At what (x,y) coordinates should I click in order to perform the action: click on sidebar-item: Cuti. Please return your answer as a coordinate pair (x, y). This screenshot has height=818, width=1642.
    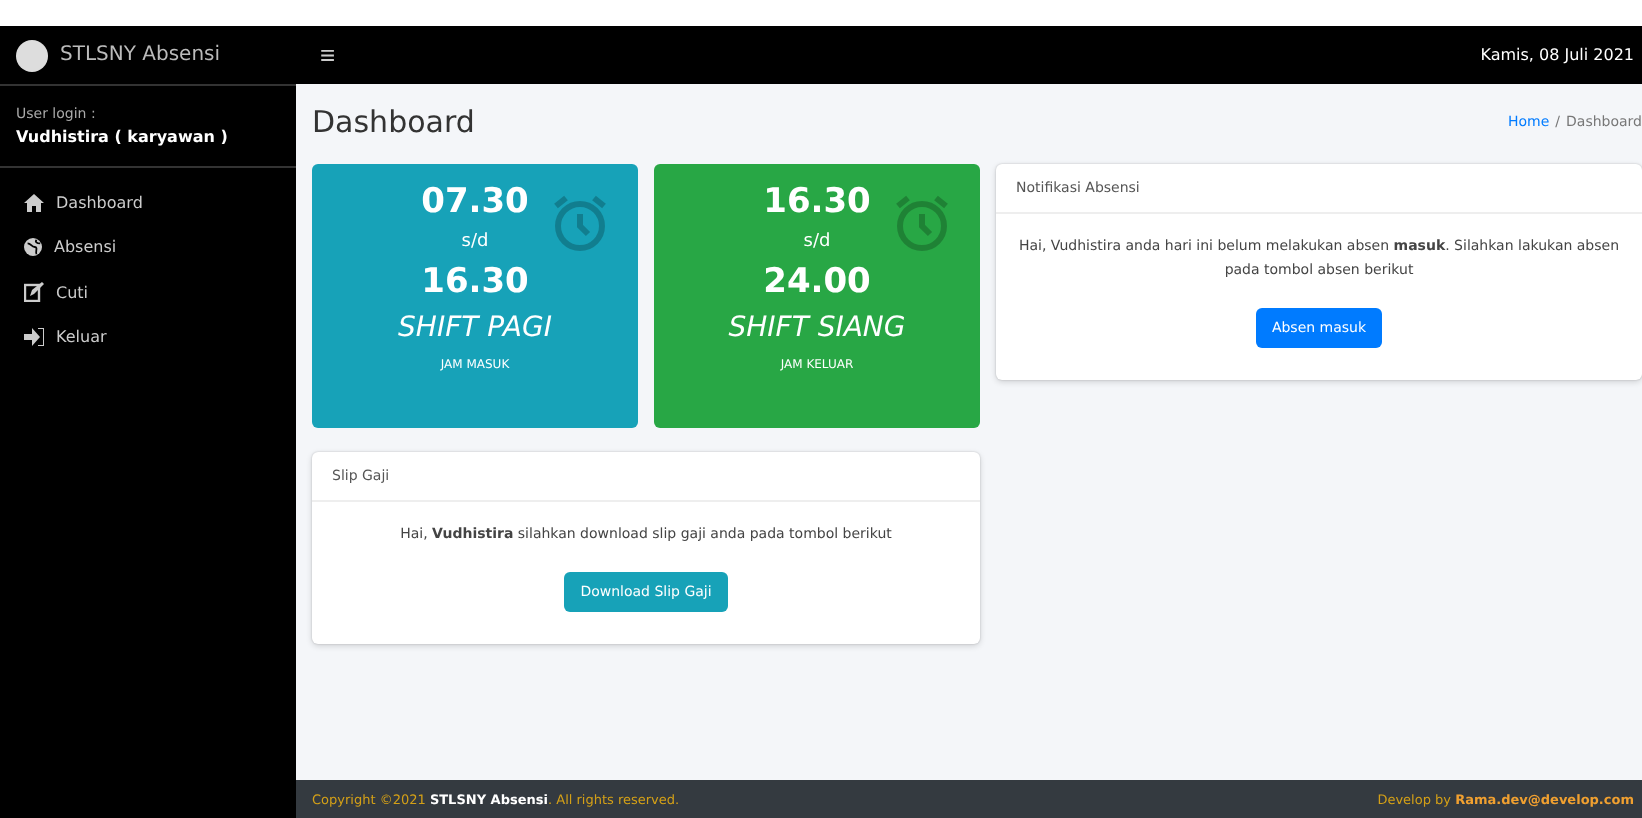
    Looking at the image, I should click on (148, 292).